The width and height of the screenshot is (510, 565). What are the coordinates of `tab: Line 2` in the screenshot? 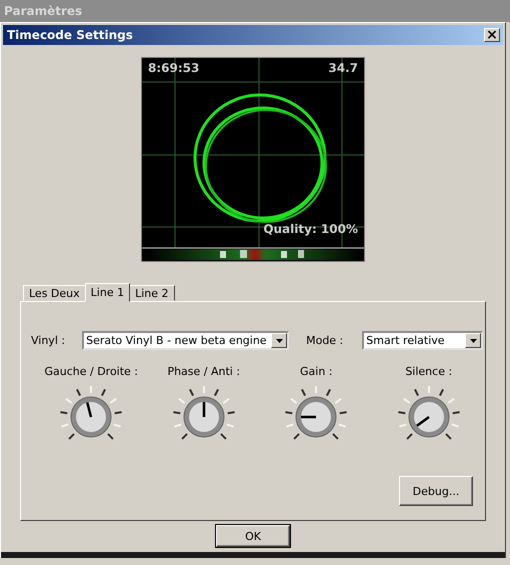 It's located at (151, 293).